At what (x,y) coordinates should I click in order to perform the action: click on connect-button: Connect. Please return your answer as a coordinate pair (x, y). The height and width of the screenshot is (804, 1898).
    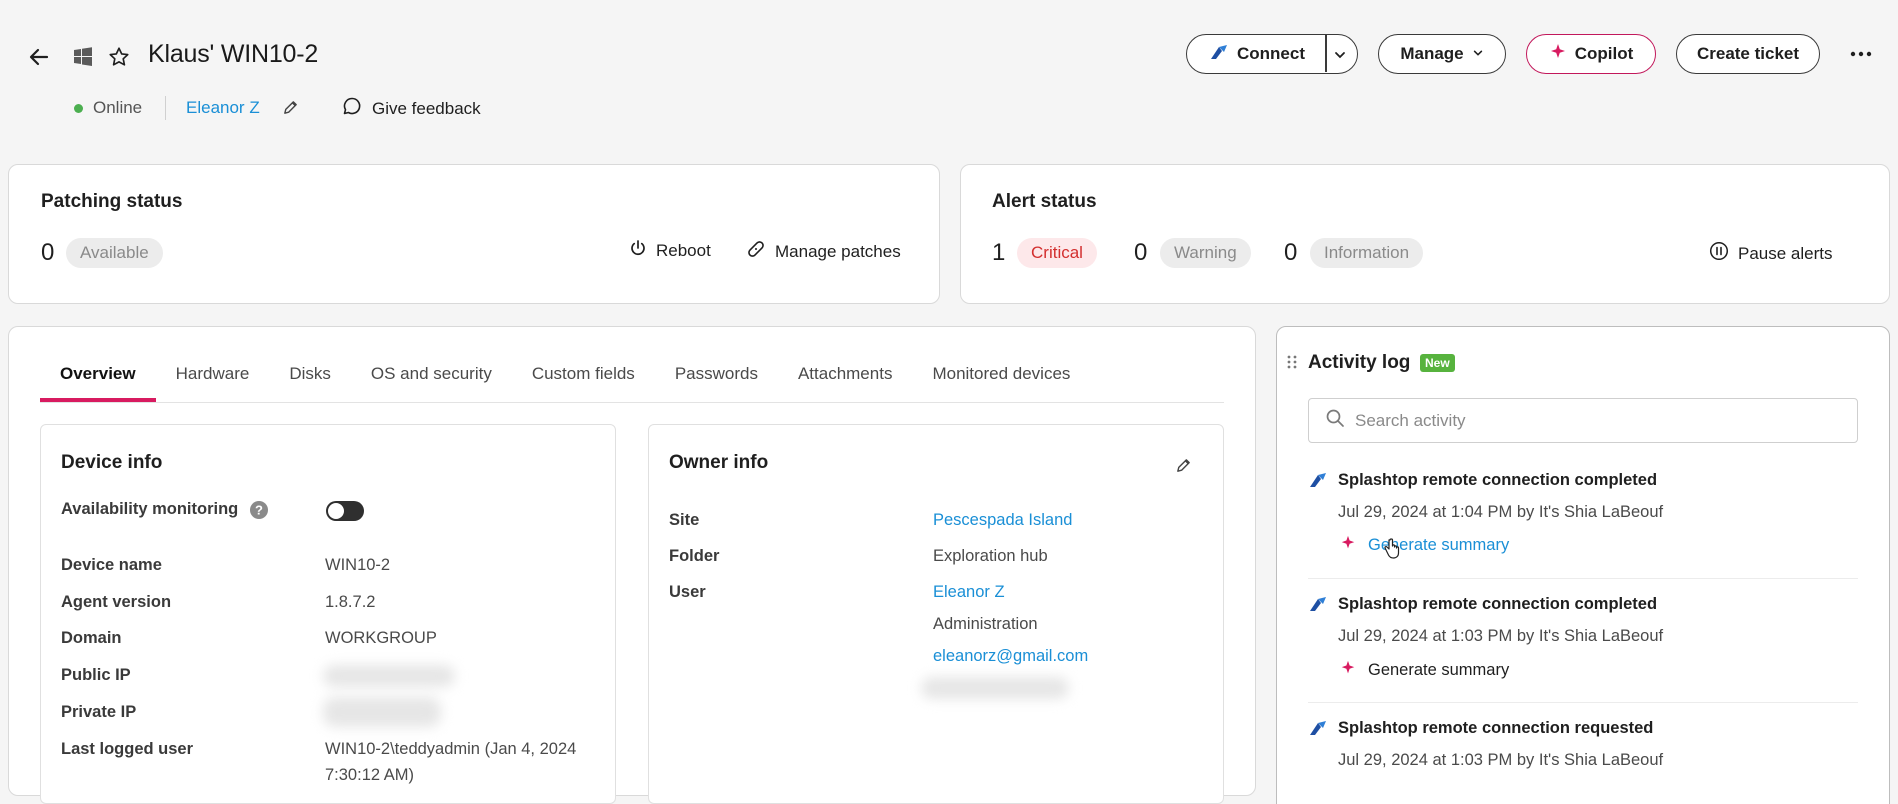
    Looking at the image, I should click on (1272, 54).